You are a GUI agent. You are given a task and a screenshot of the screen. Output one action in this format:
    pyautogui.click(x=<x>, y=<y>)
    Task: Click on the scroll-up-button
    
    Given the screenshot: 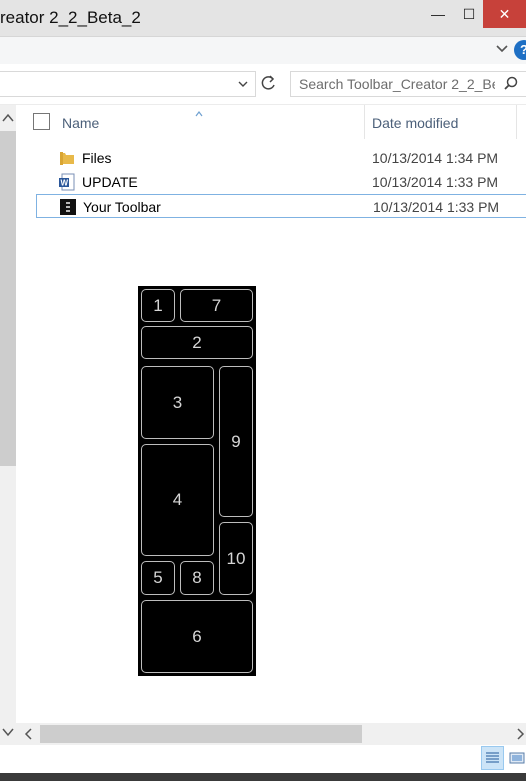 What is the action you would take?
    pyautogui.click(x=8, y=118)
    